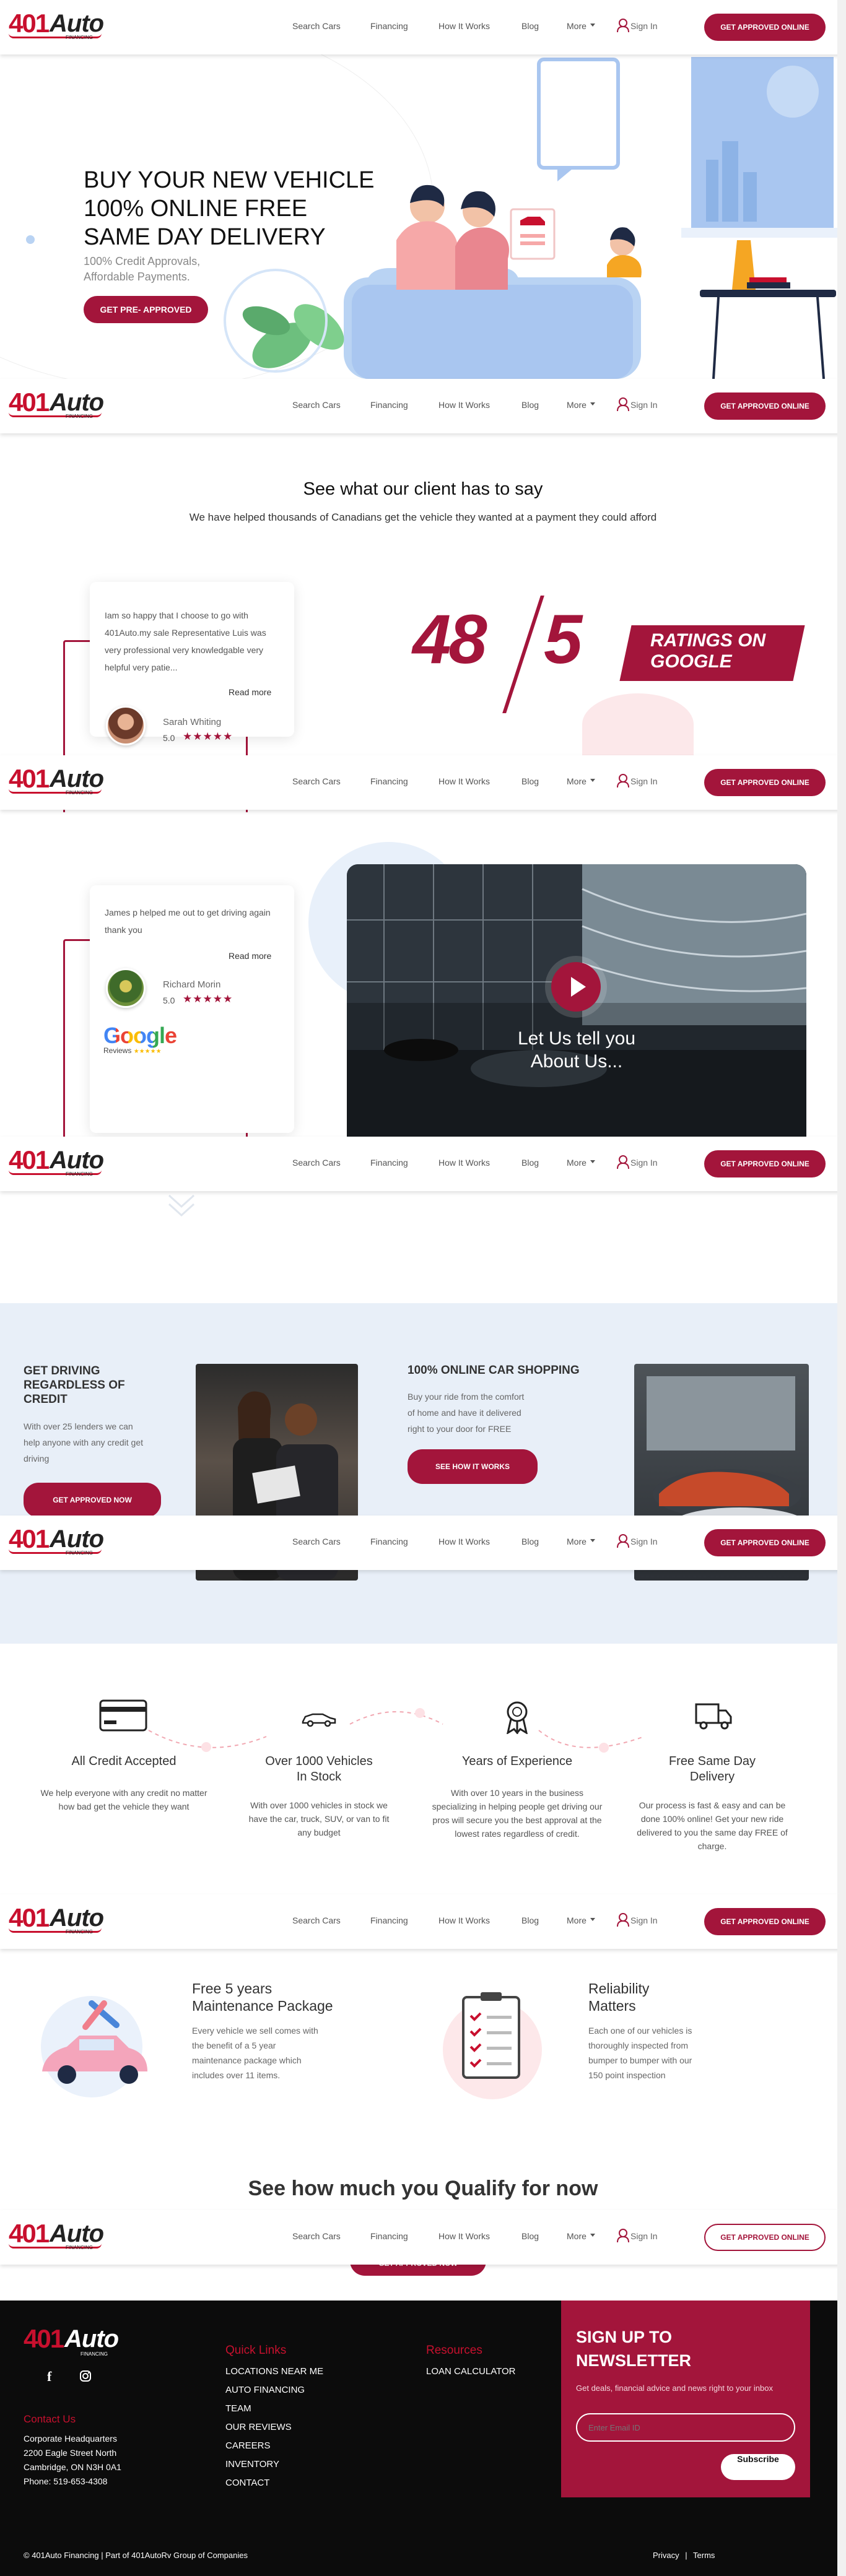  What do you see at coordinates (841, 1288) in the screenshot?
I see `page-scrollbar` at bounding box center [841, 1288].